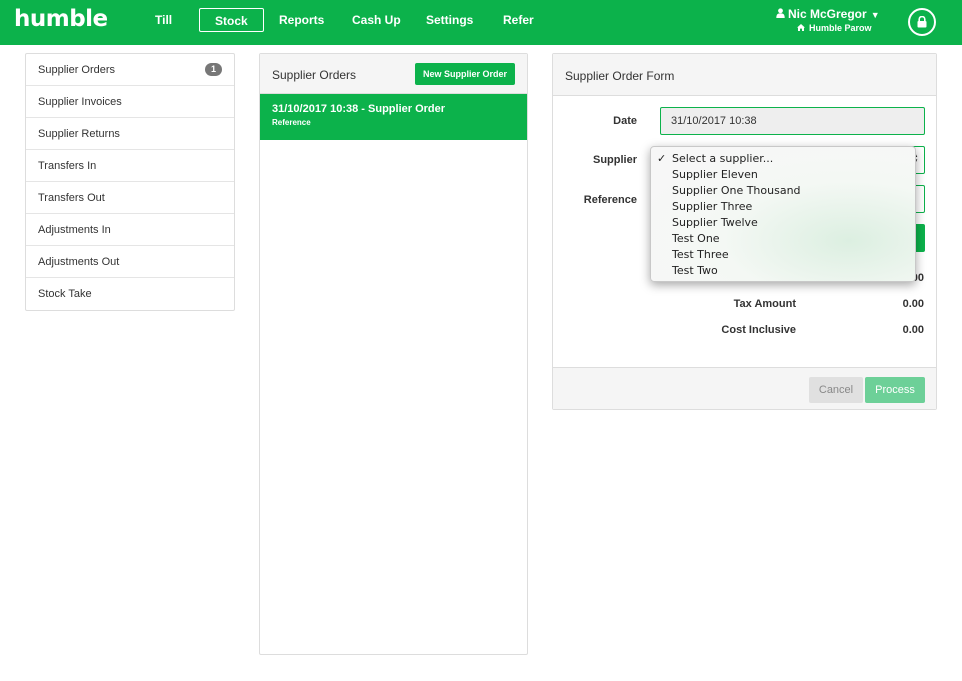 This screenshot has height=681, width=962. What do you see at coordinates (314, 75) in the screenshot?
I see `panel-title: Supplier Orders` at bounding box center [314, 75].